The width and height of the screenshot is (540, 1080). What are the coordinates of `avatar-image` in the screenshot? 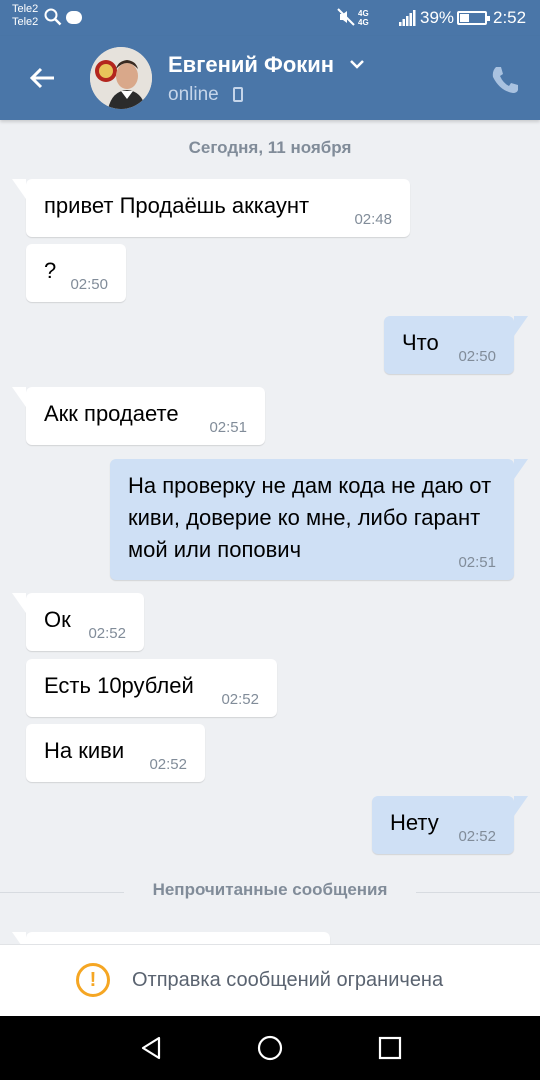 It's located at (121, 78).